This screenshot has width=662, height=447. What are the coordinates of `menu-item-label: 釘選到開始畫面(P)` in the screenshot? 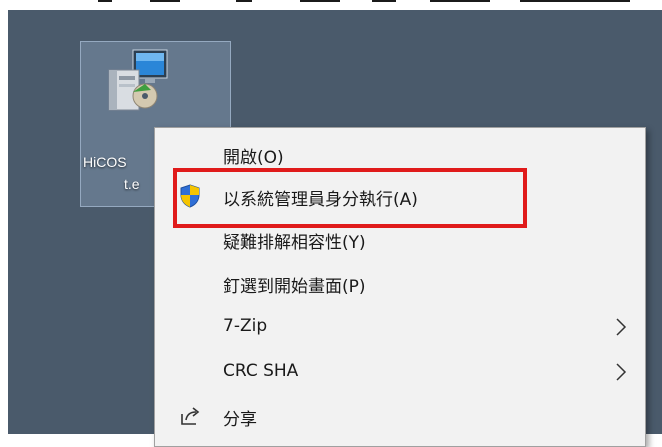 It's located at (294, 287).